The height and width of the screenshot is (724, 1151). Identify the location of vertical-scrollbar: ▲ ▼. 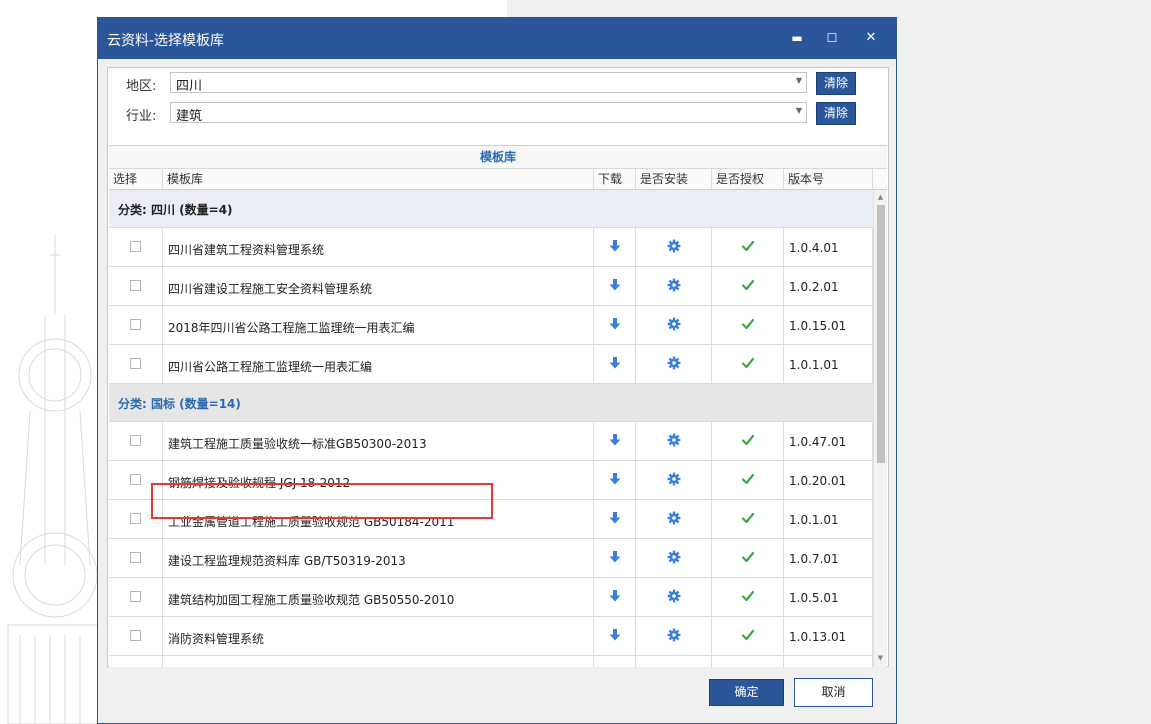
(880, 428).